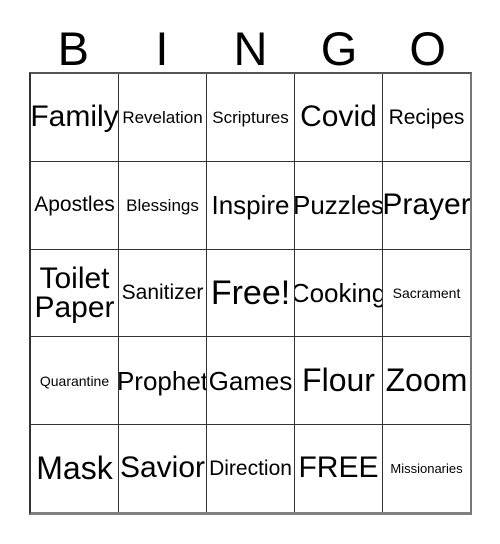 The height and width of the screenshot is (544, 500). Describe the element at coordinates (427, 48) in the screenshot. I see `header-letter-text: O` at that location.